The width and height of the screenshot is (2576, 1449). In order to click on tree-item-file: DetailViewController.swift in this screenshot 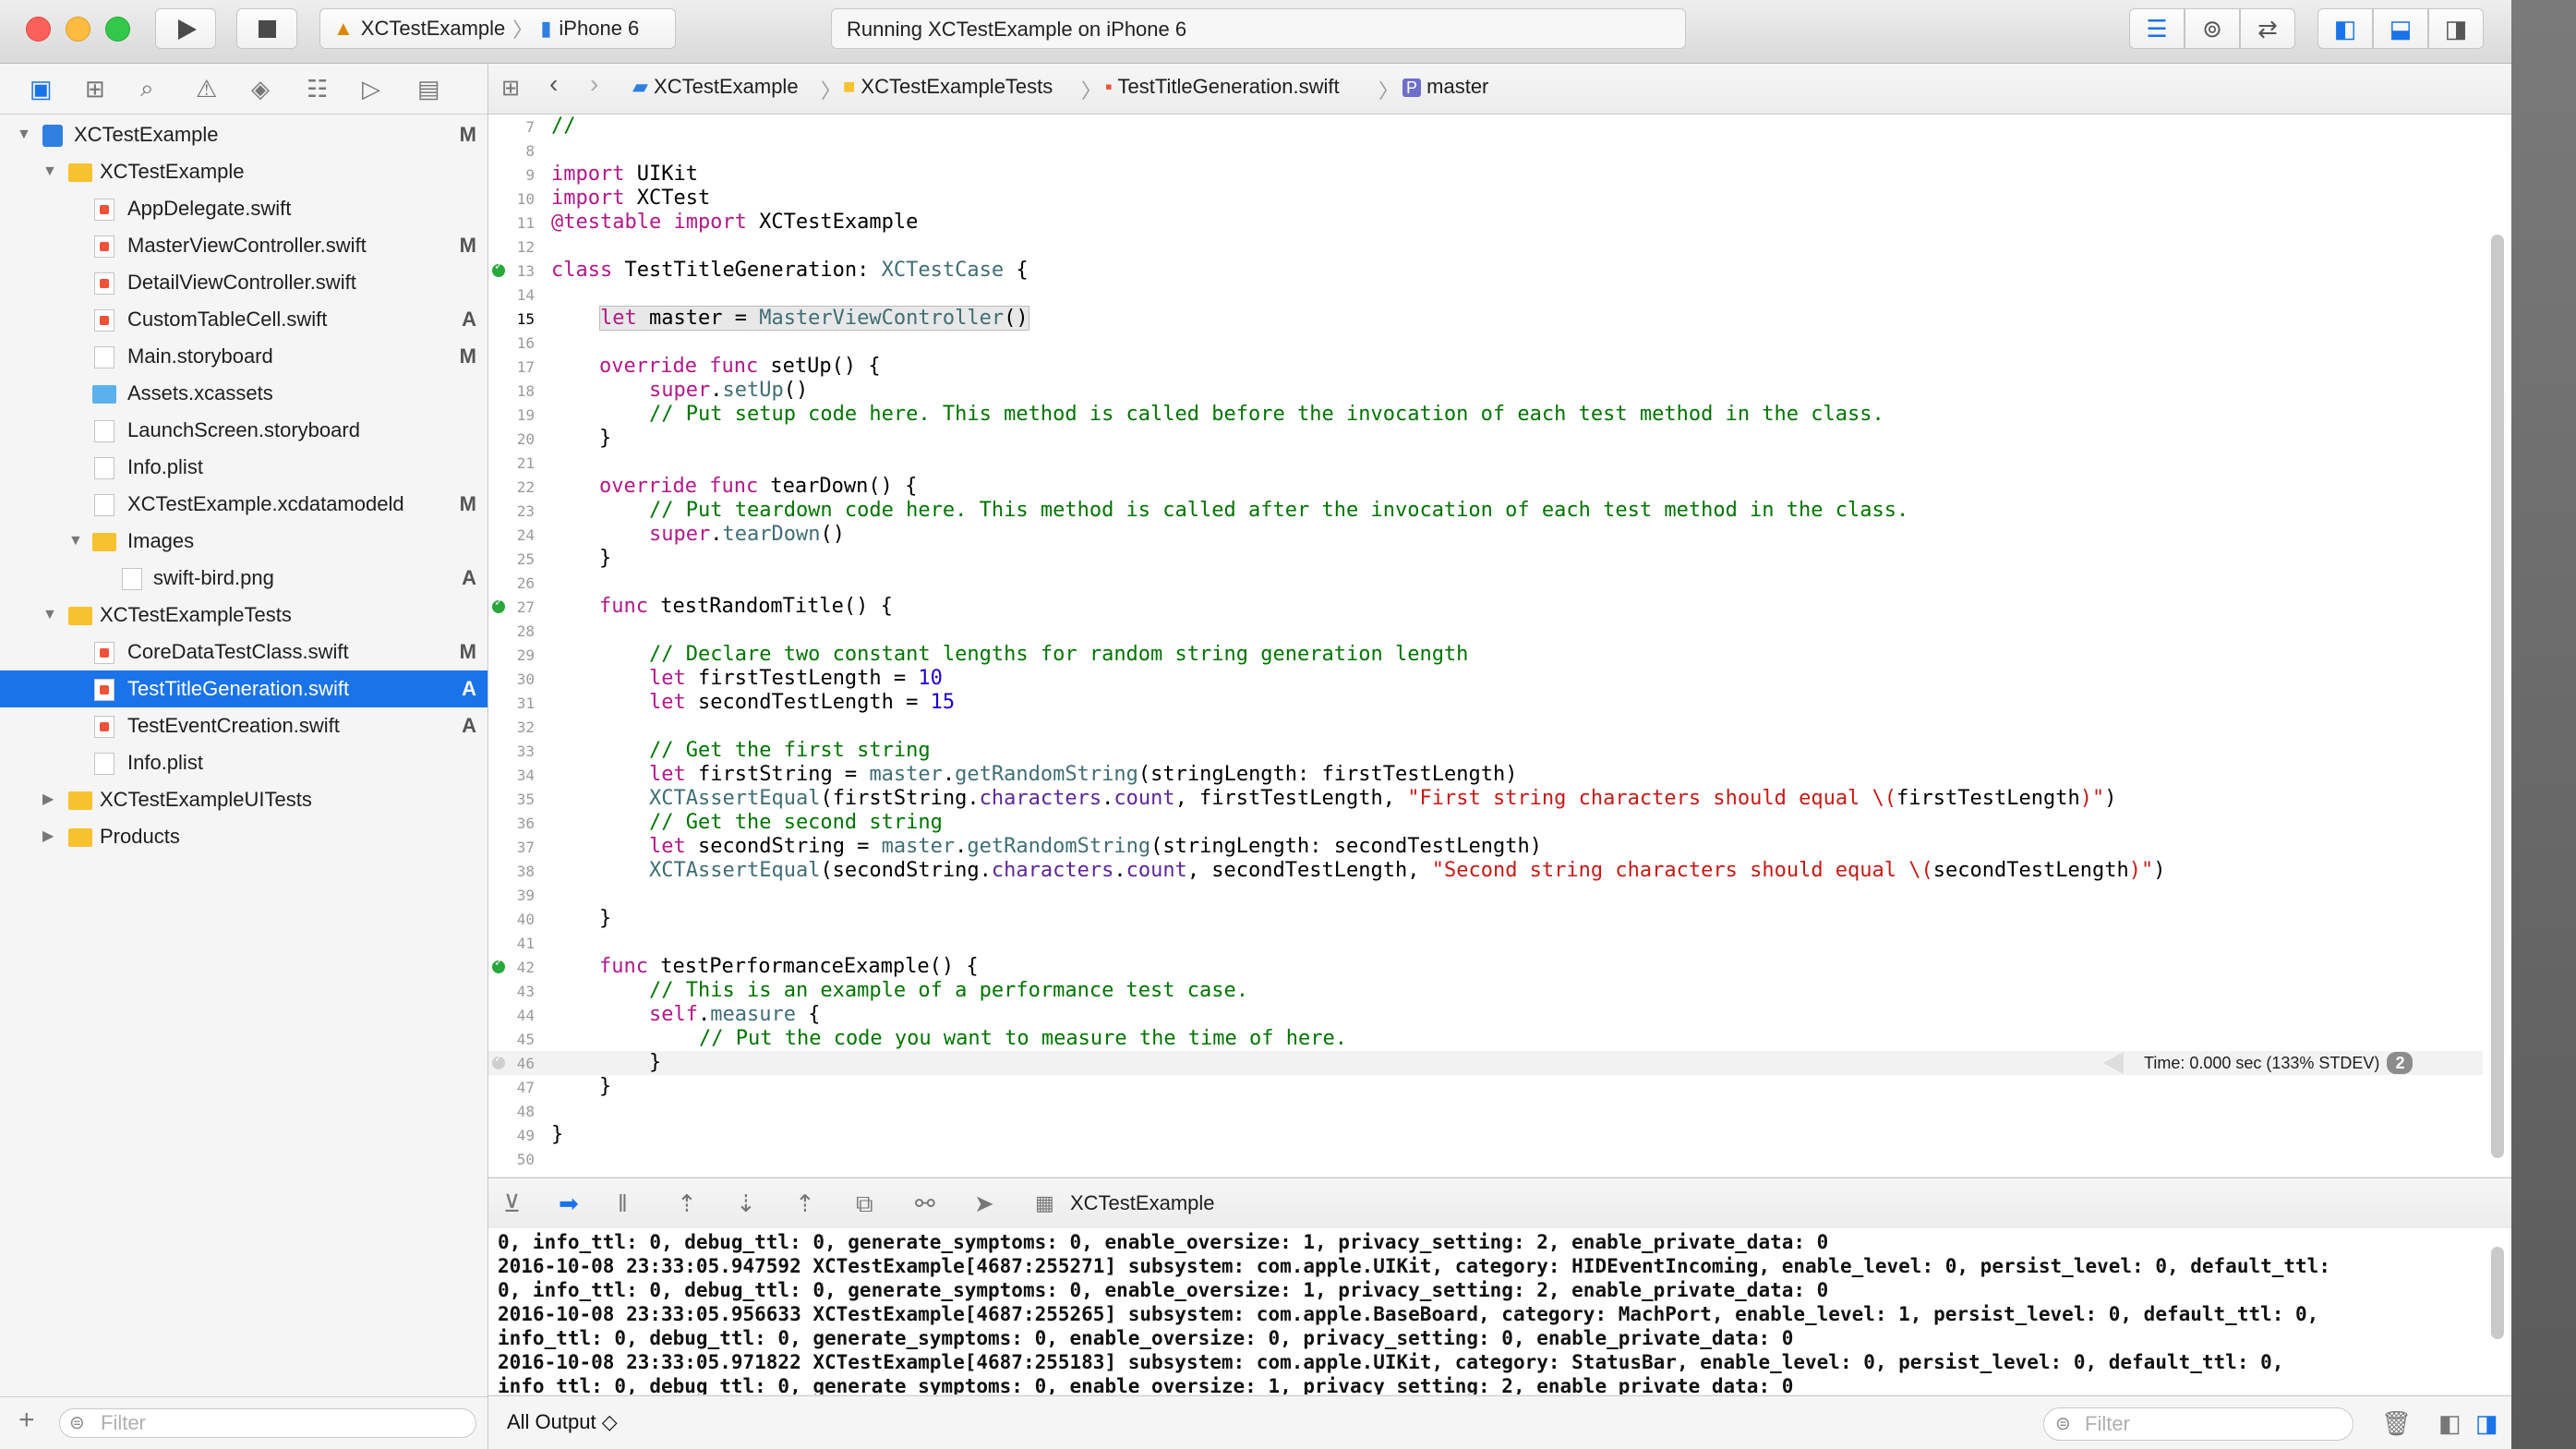, I will do `click(244, 282)`.